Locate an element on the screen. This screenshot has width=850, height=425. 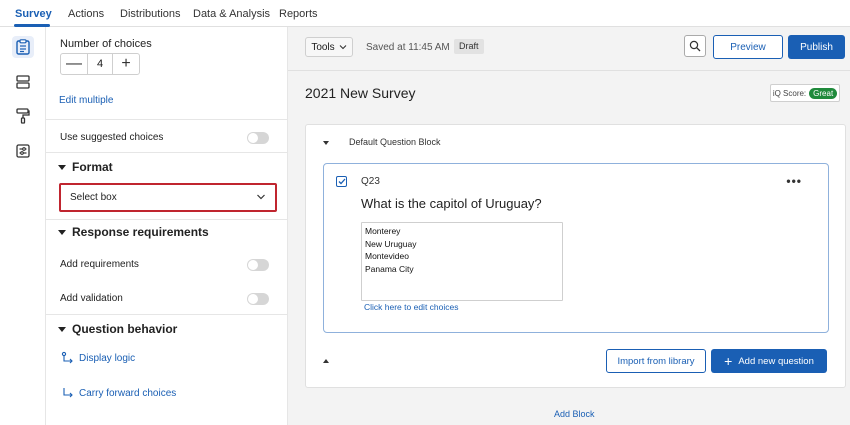
choices-stepper: — 4 + is located at coordinates (100, 64).